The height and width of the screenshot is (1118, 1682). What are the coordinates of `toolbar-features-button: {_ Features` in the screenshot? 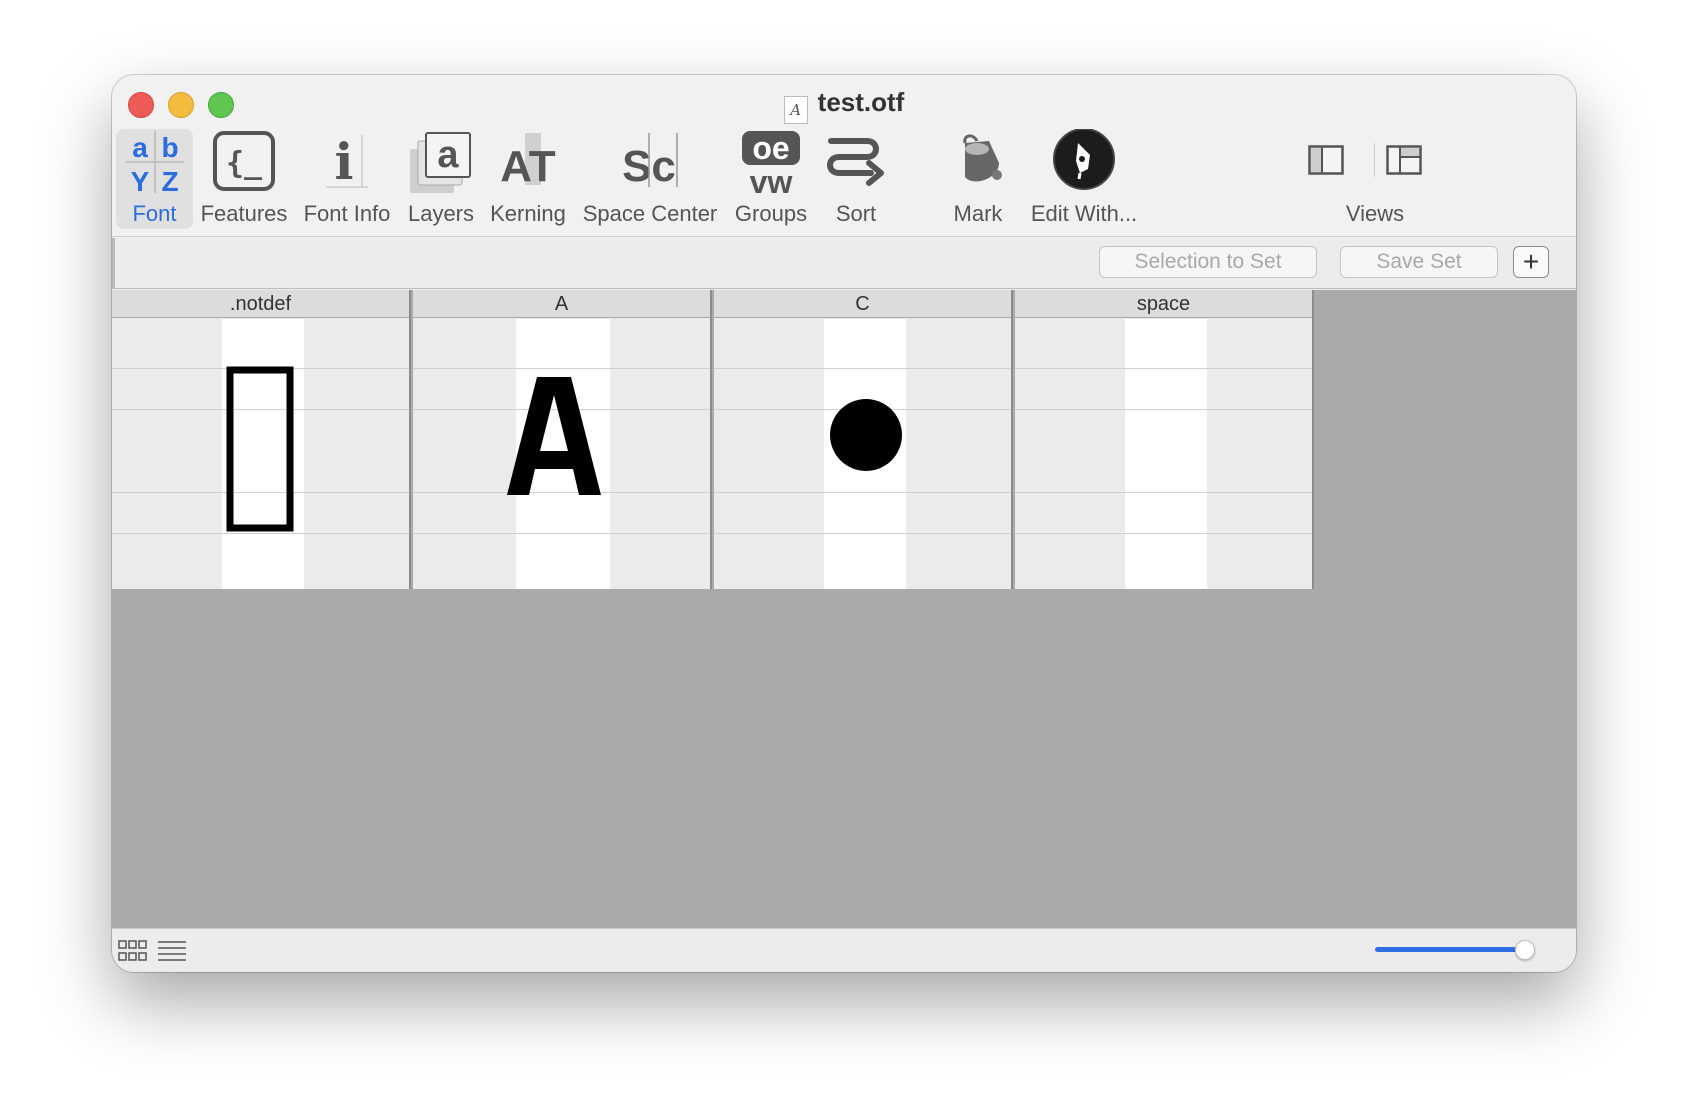 It's located at (244, 179).